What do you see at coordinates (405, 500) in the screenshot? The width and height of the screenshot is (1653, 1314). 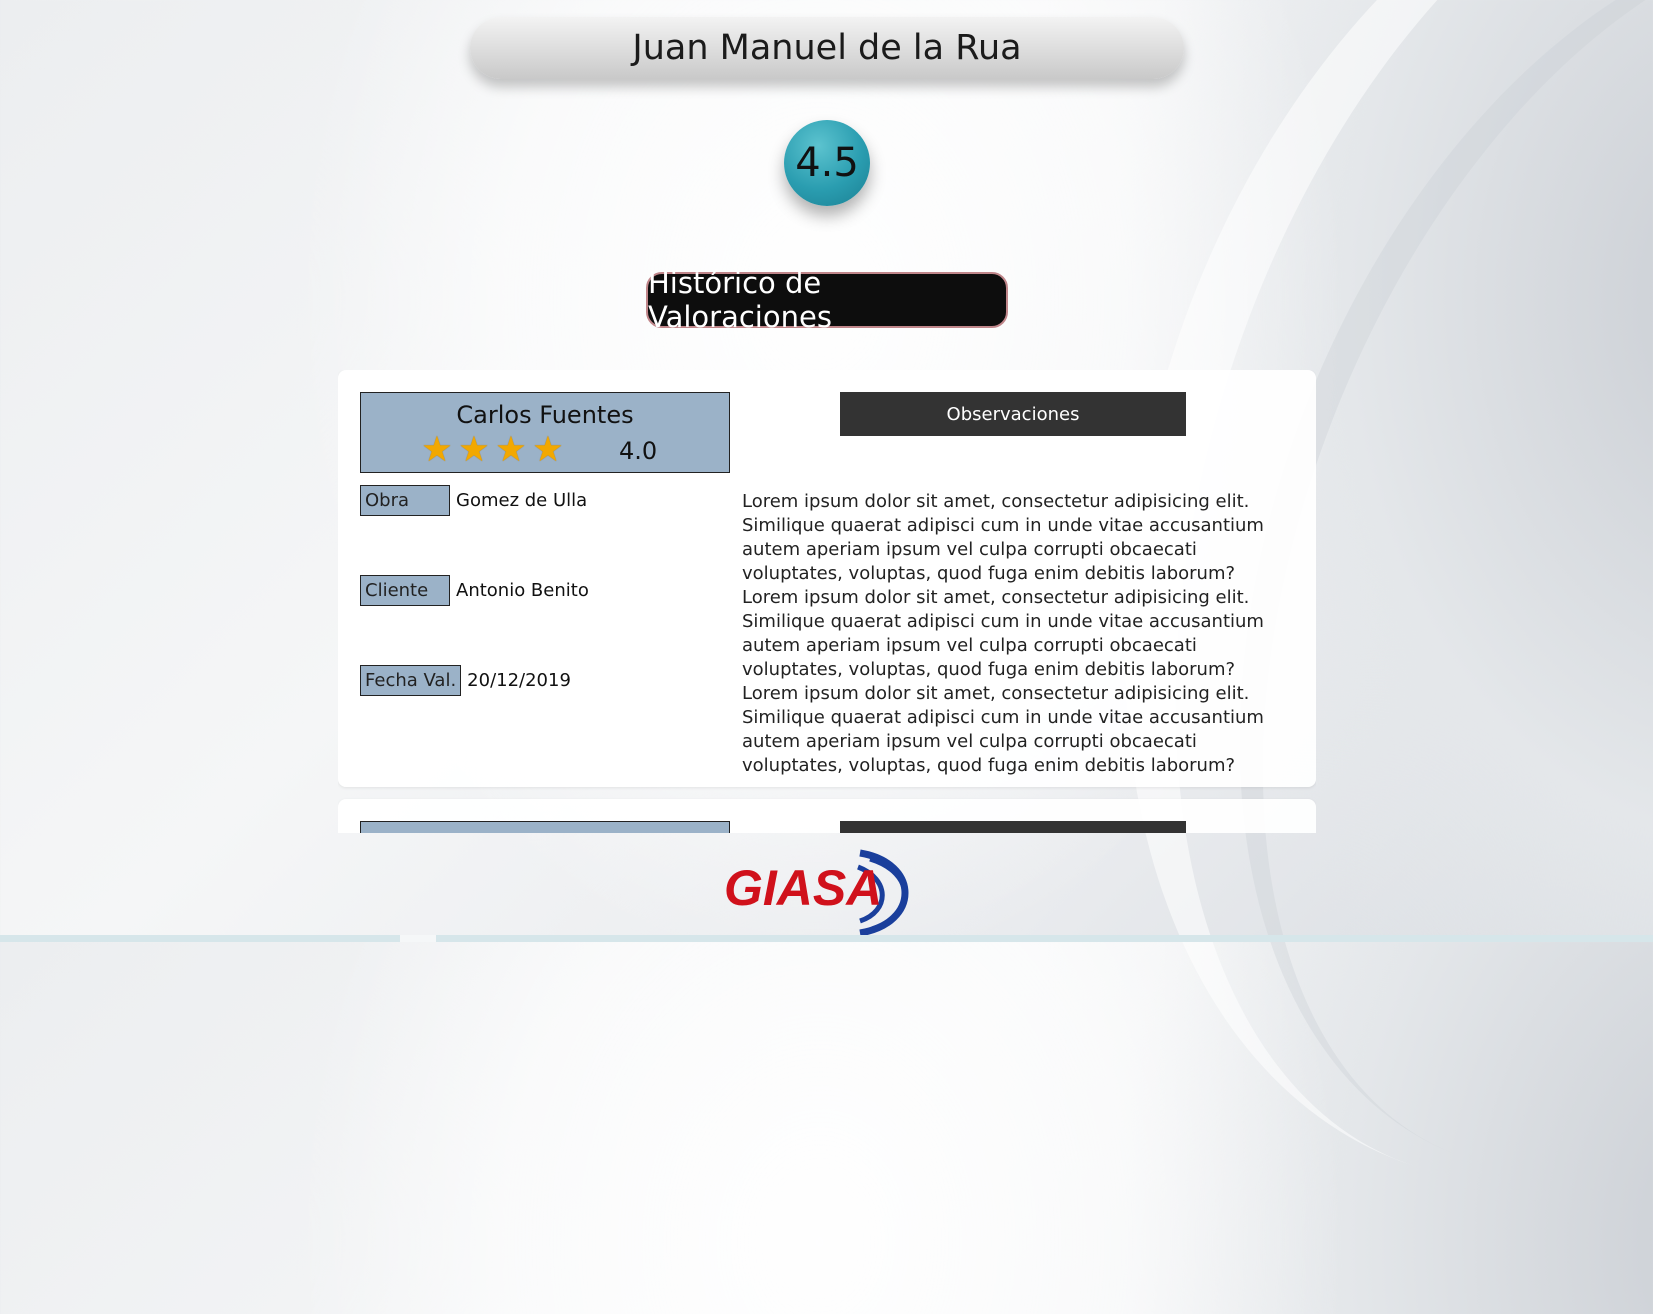 I see `field-label-obra: Obra` at bounding box center [405, 500].